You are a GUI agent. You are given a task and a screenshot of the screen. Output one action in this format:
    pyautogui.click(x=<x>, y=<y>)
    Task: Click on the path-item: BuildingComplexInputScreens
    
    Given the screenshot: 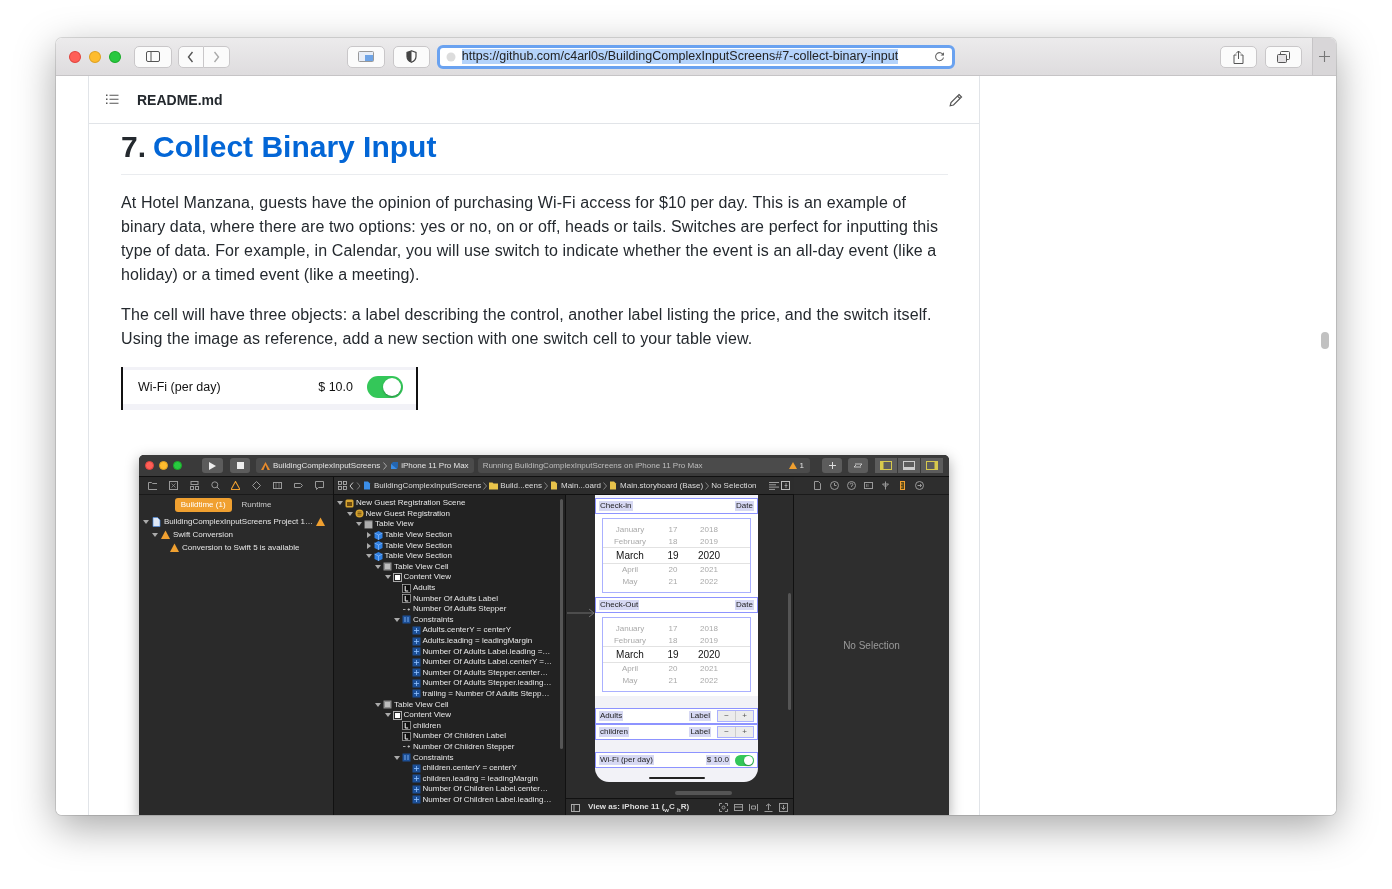 What is the action you would take?
    pyautogui.click(x=428, y=485)
    